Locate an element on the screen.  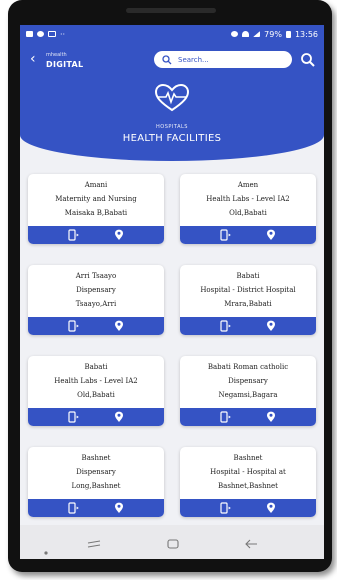
facility-type: Maternity and Nursing is located at coordinates (96, 199).